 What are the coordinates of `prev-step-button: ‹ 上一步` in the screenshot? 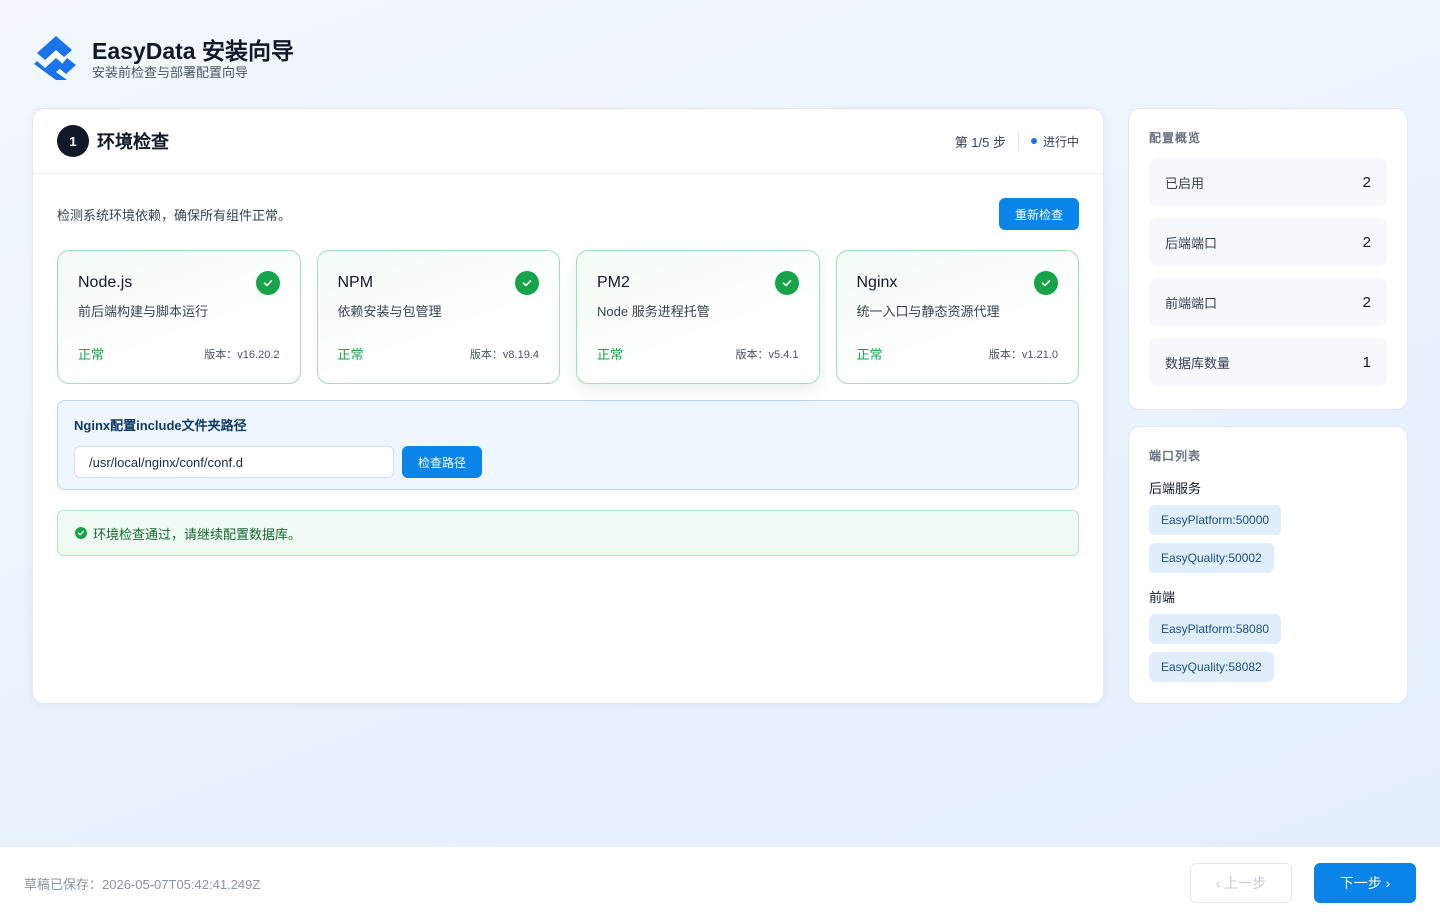 It's located at (1241, 883).